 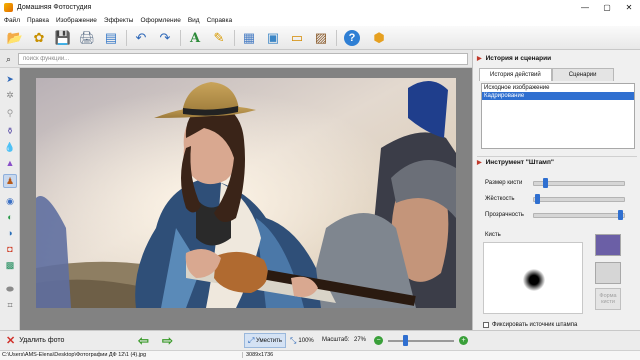 I want to click on shapes-icon: ▩, so click(x=10, y=264).